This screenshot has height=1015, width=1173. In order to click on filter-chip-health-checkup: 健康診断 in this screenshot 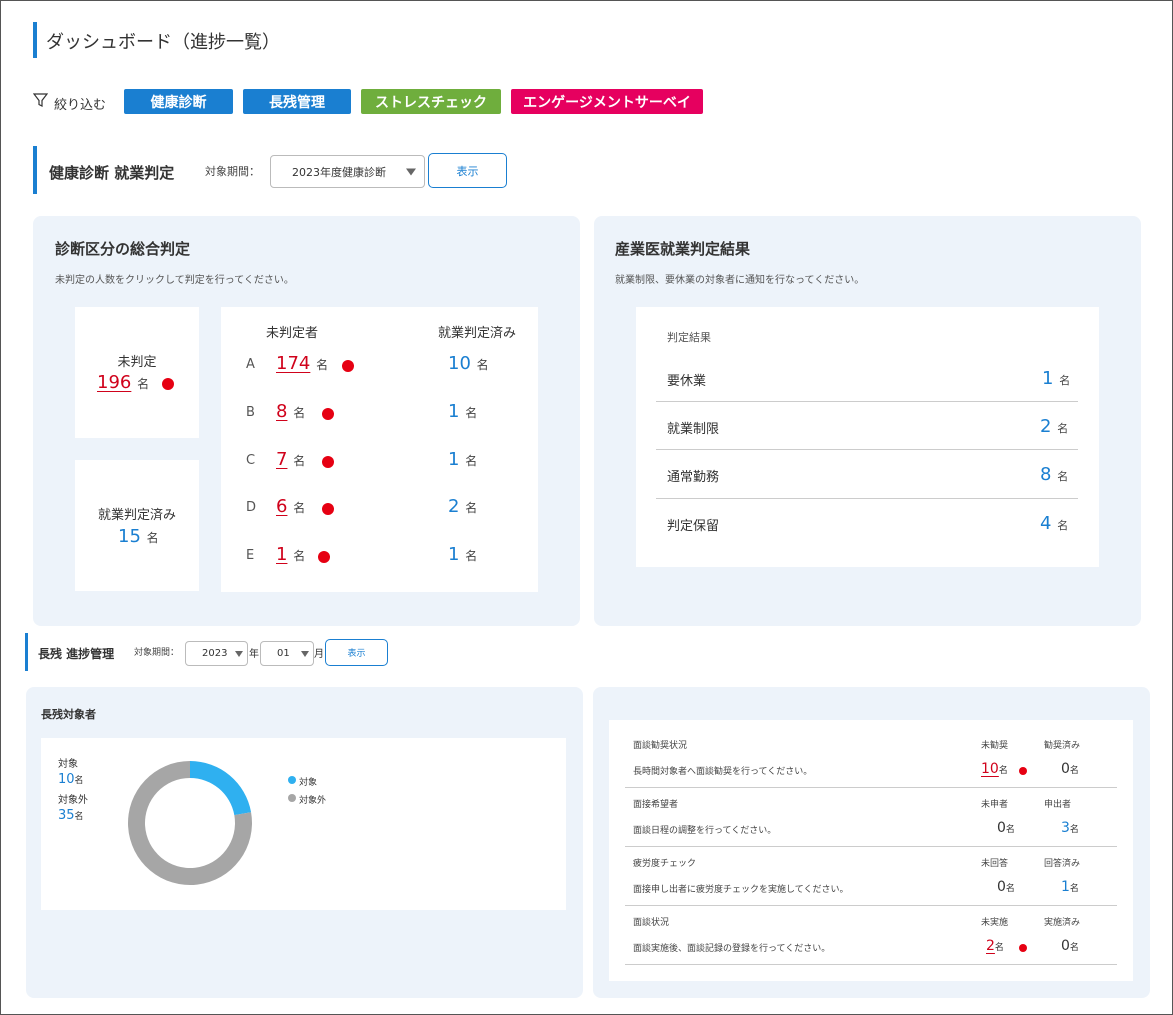, I will do `click(178, 101)`.